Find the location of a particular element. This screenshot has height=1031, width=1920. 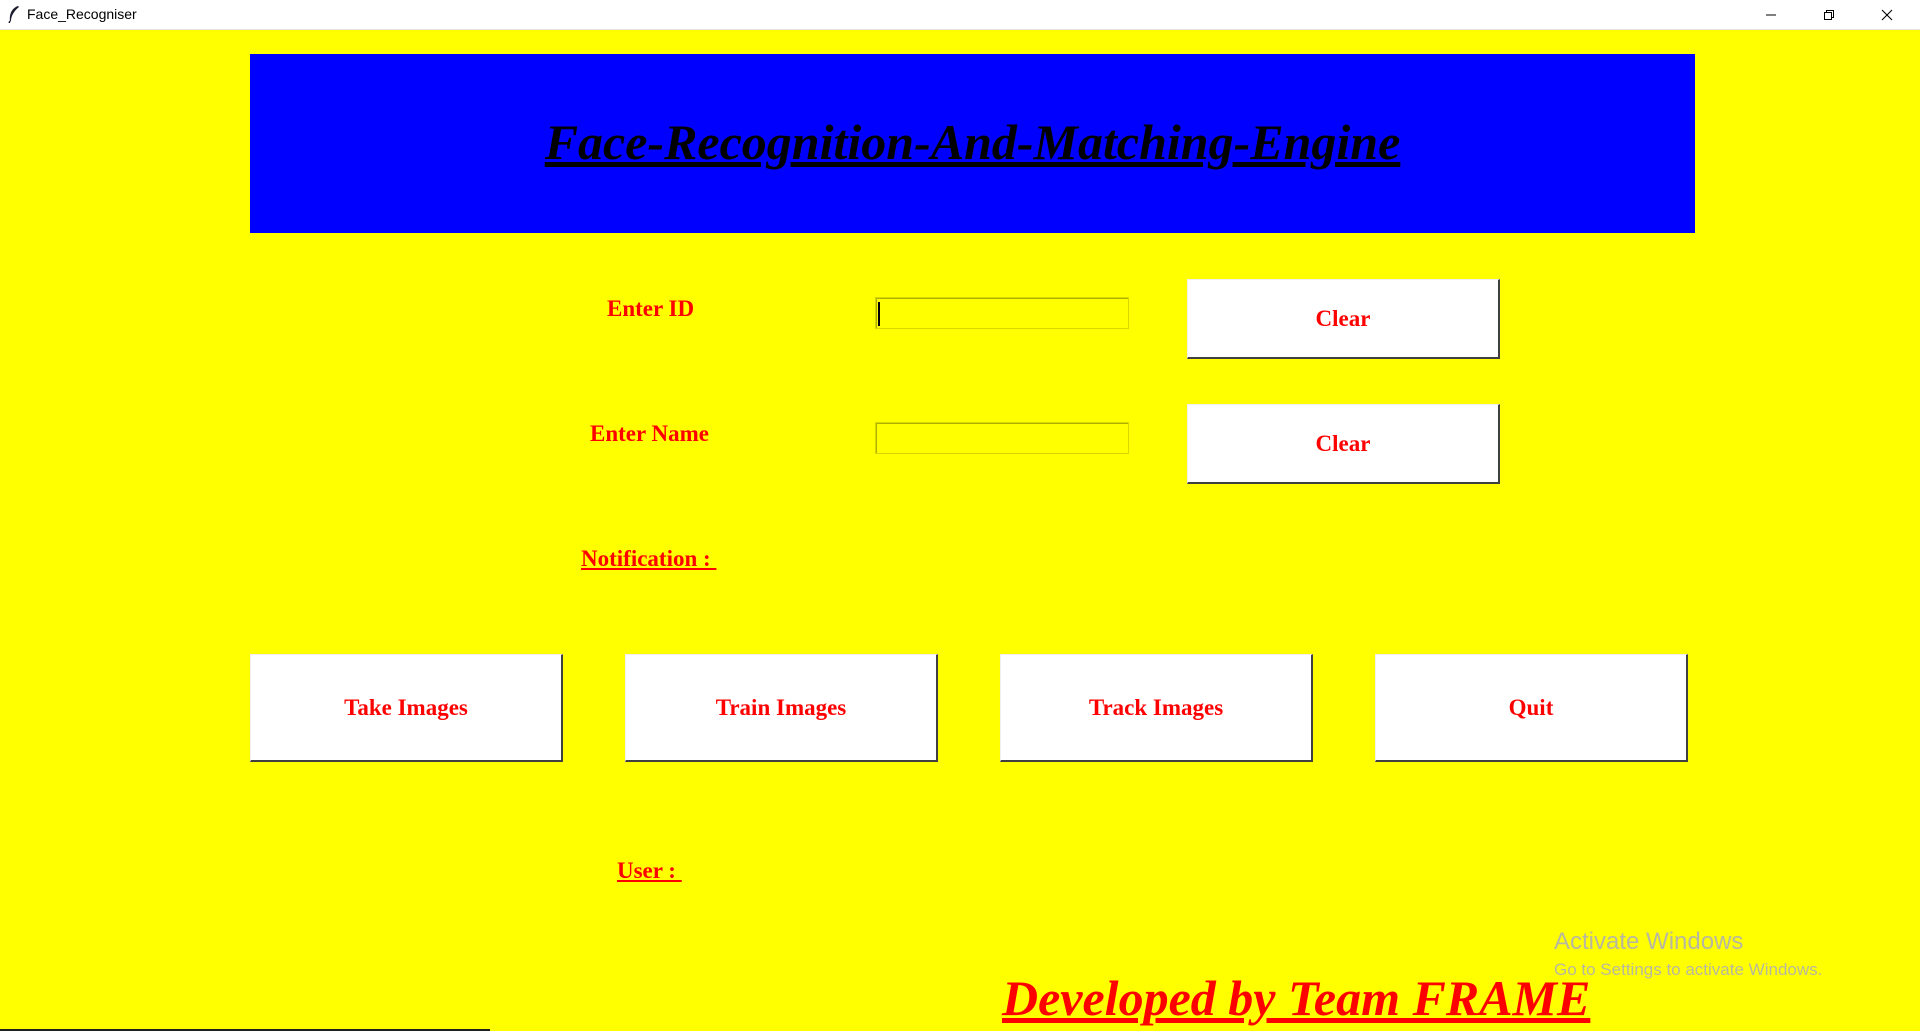

restore-button is located at coordinates (1829, 14).